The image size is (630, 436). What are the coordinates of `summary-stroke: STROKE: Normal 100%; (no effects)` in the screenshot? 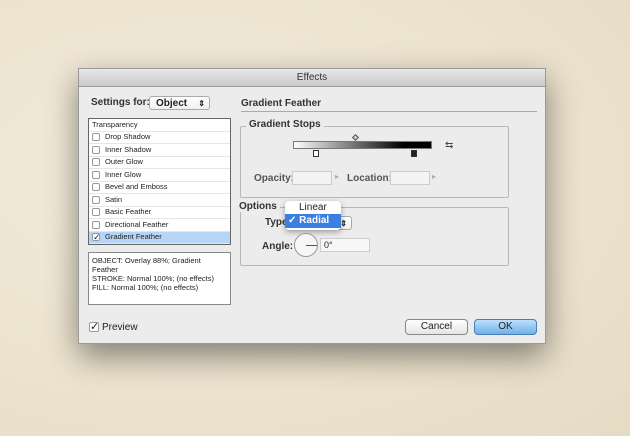 It's located at (153, 278).